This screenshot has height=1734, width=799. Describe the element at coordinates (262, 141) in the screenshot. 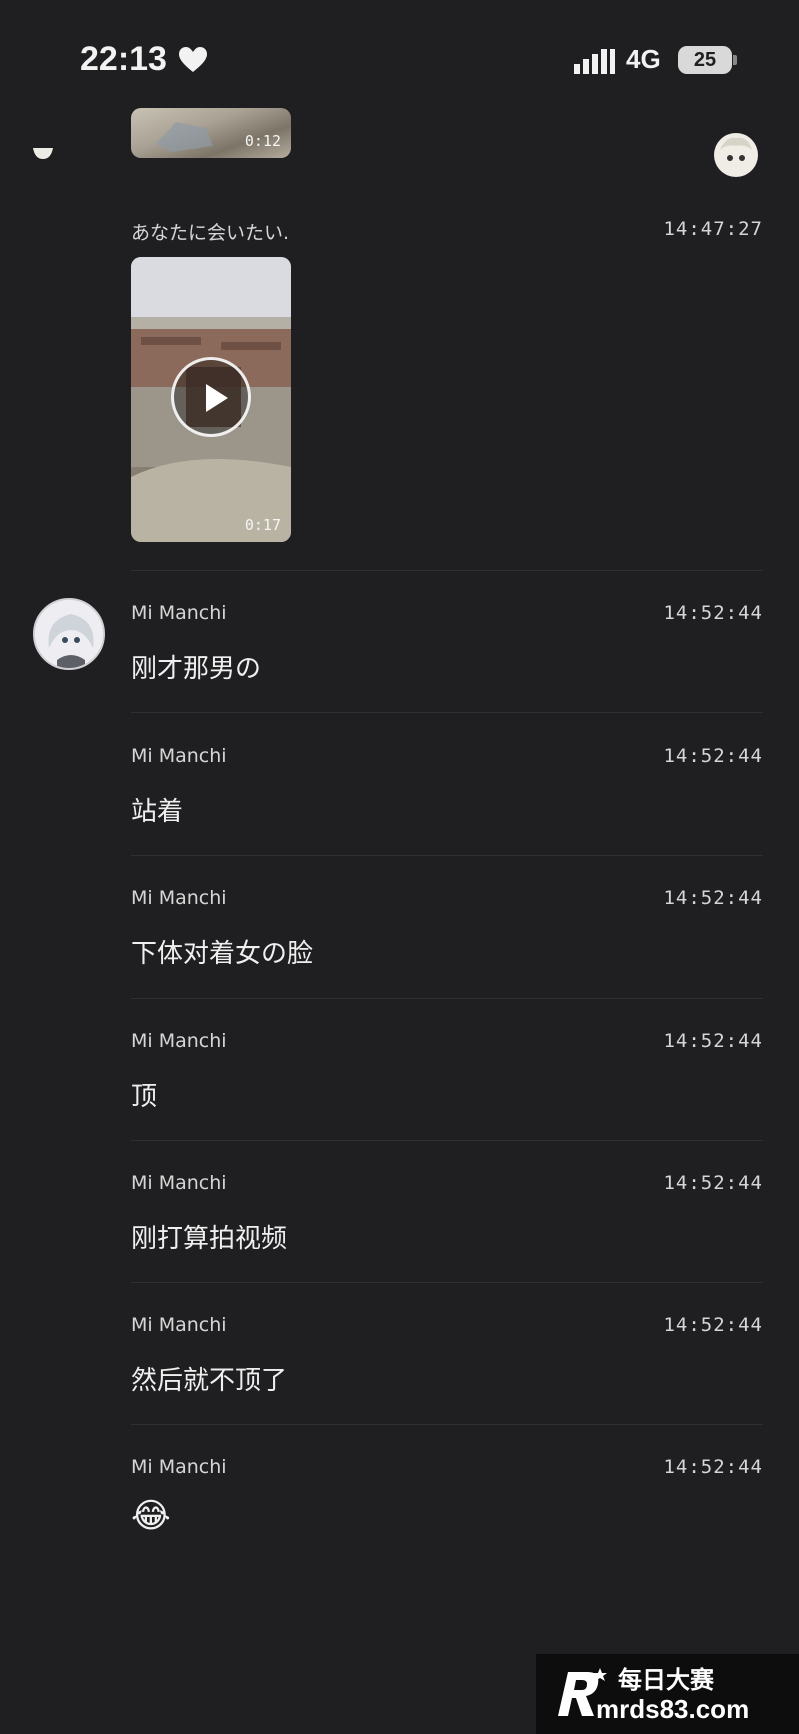

I see `video-duration: 0:12` at that location.